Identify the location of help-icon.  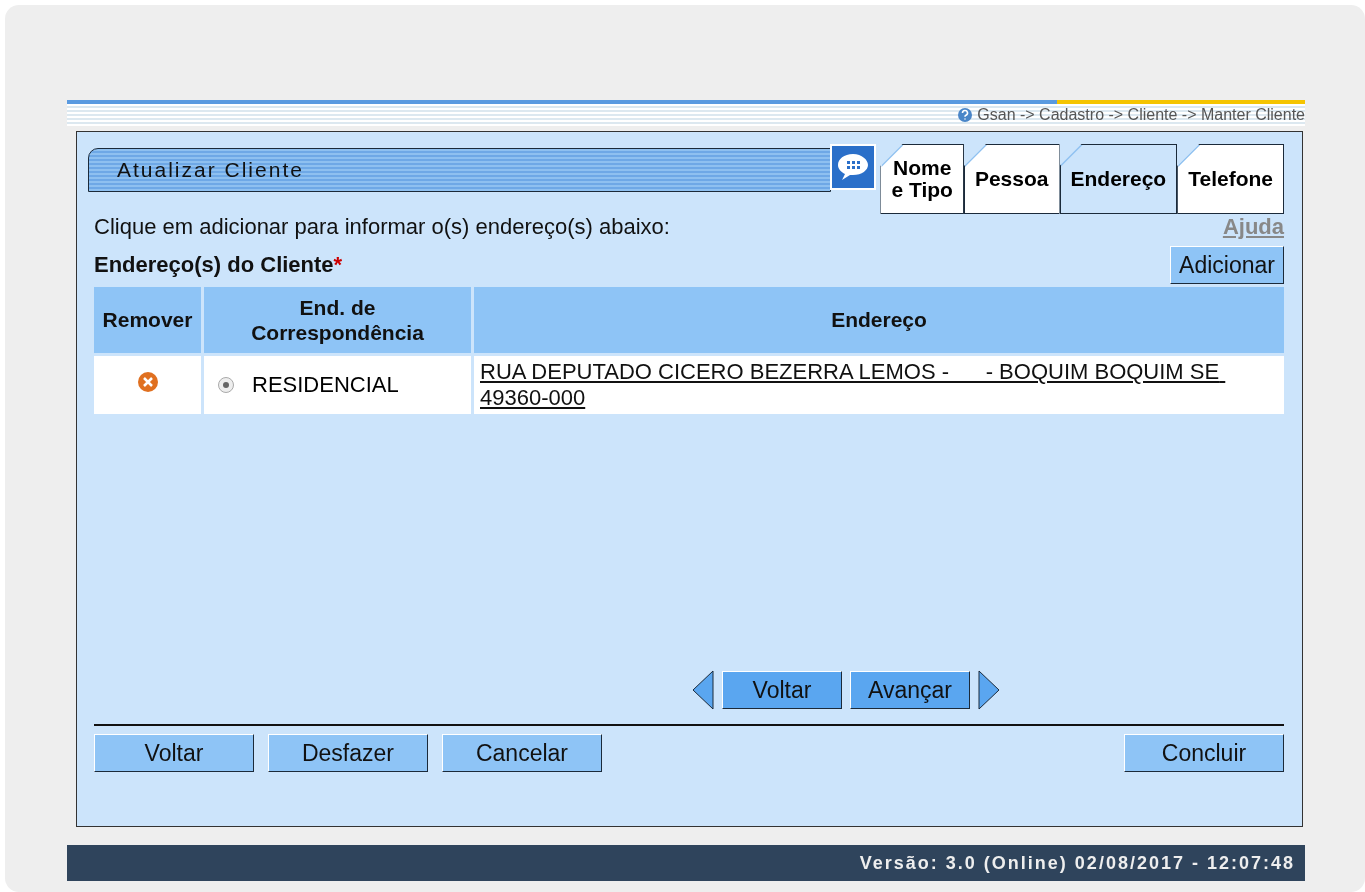
(965, 115).